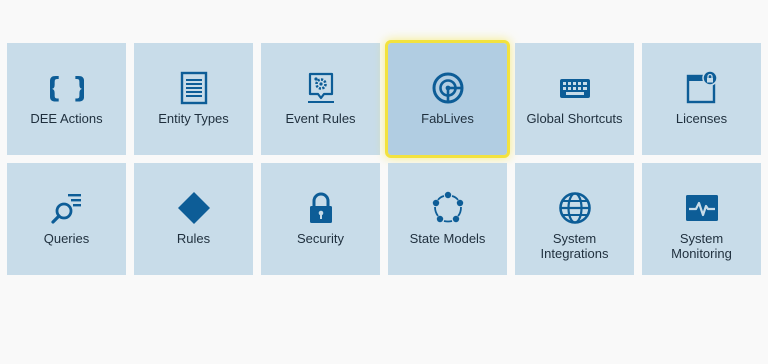 Image resolution: width=768 pixels, height=364 pixels. I want to click on tile-label: FabLives, so click(447, 118).